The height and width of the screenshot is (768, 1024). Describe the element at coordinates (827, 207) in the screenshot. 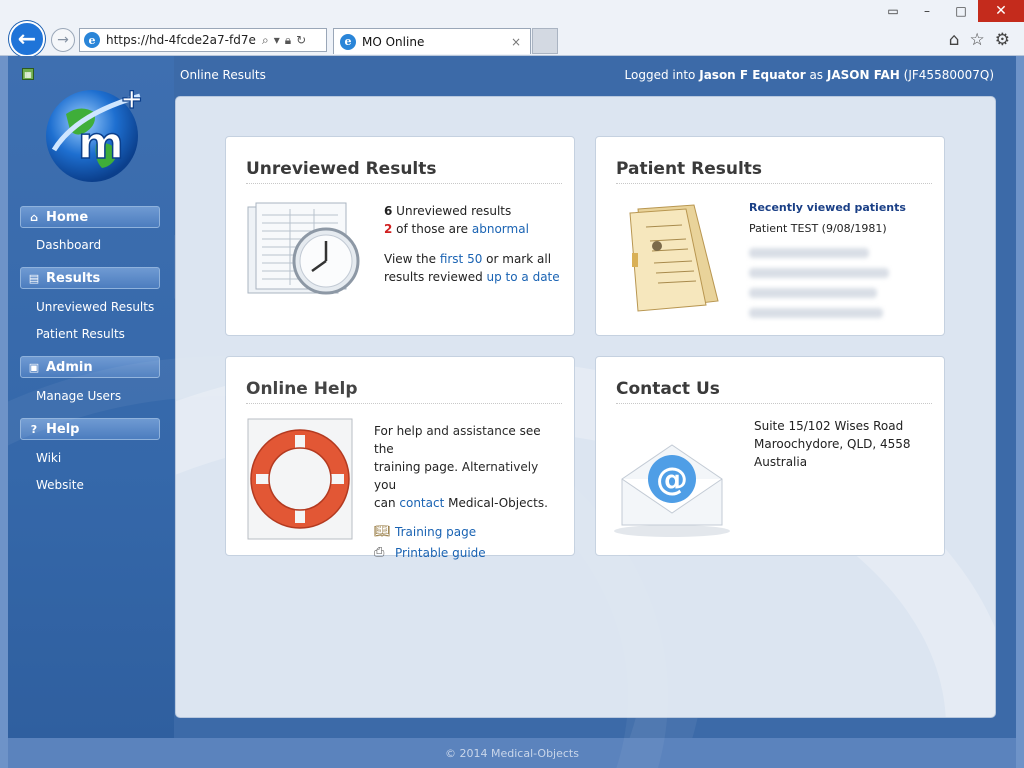

I see `recent-patients-heading: Recently viewed patients` at that location.